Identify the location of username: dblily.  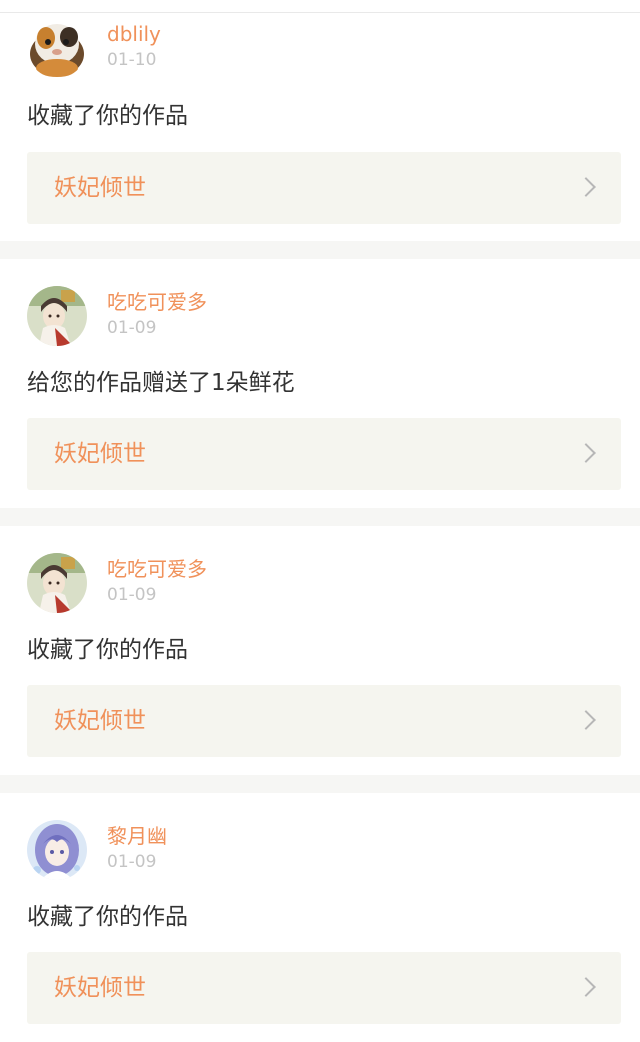
(134, 34).